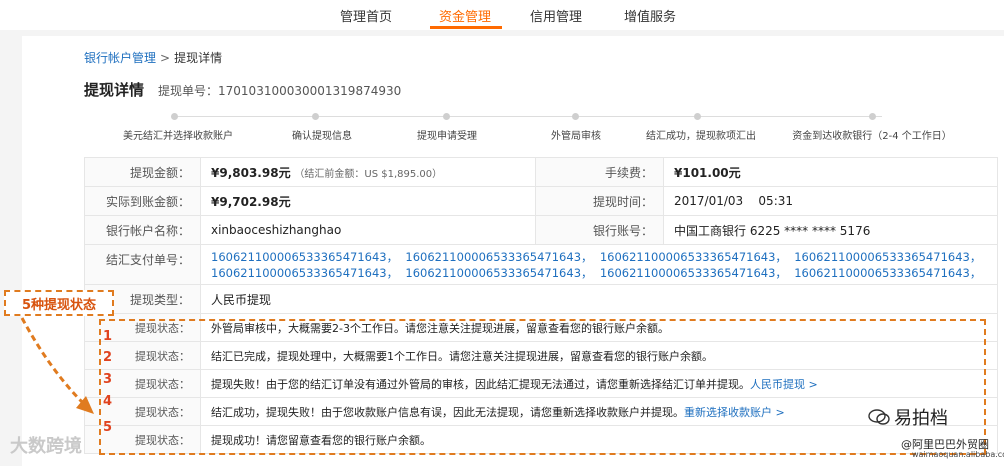 The height and width of the screenshot is (466, 1004). Describe the element at coordinates (599, 299) in the screenshot. I see `withdrawal-type-value: 人民币提现` at that location.